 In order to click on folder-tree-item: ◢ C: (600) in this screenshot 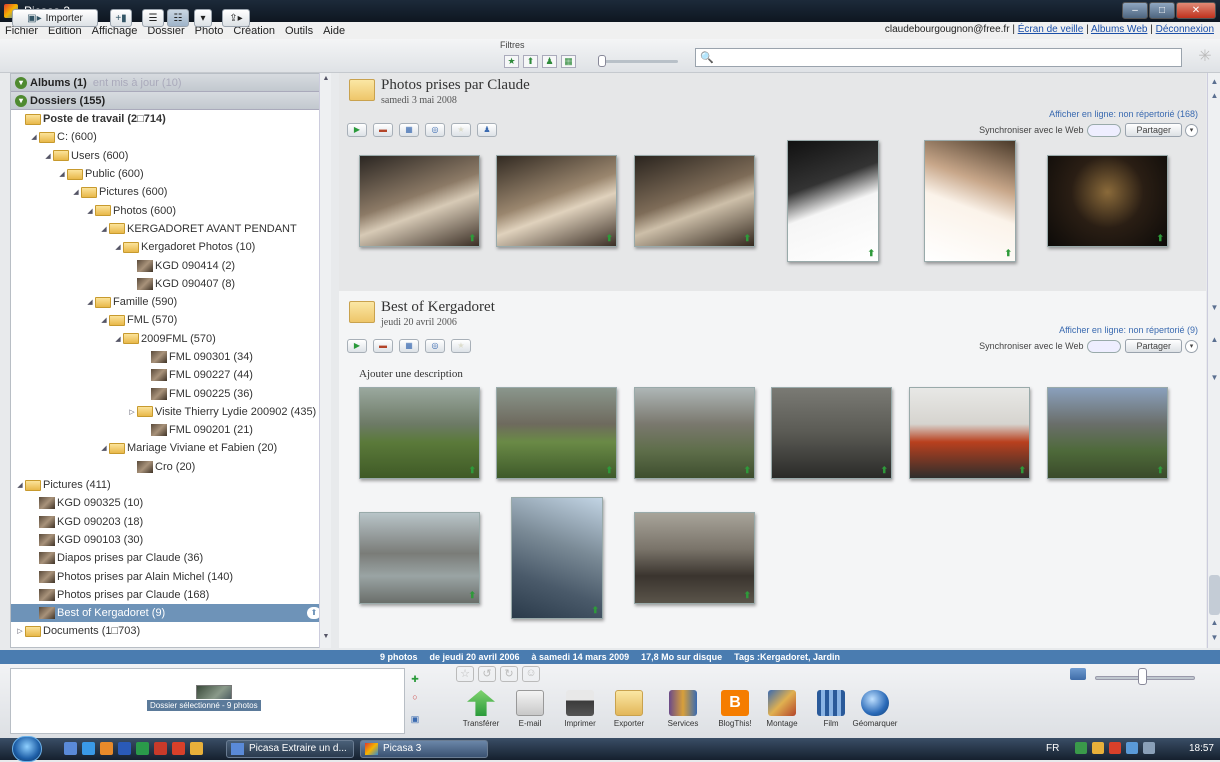, I will do `click(170, 137)`.